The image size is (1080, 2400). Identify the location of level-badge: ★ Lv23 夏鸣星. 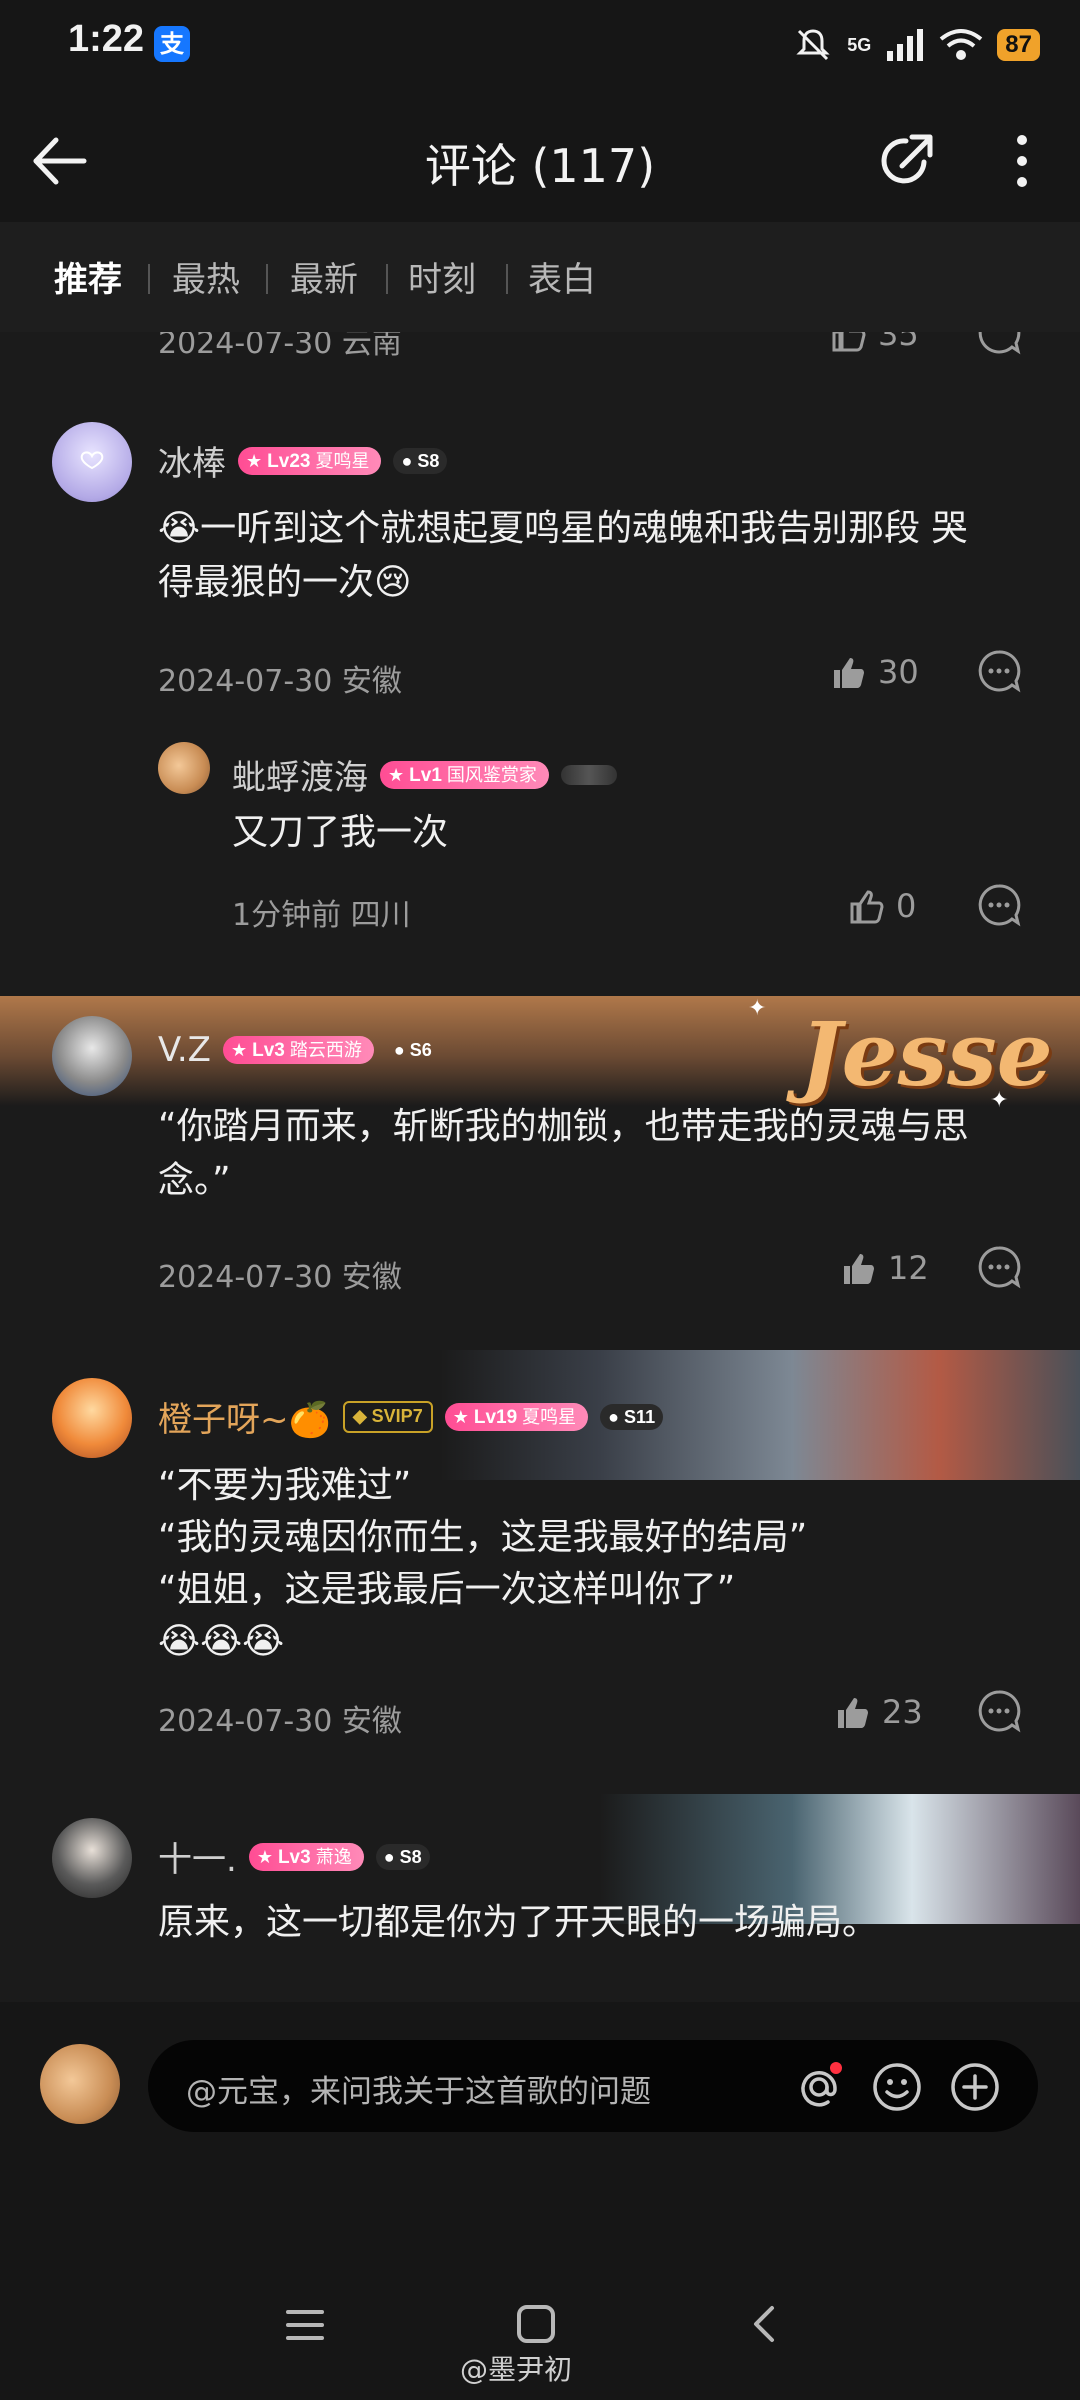
(310, 460).